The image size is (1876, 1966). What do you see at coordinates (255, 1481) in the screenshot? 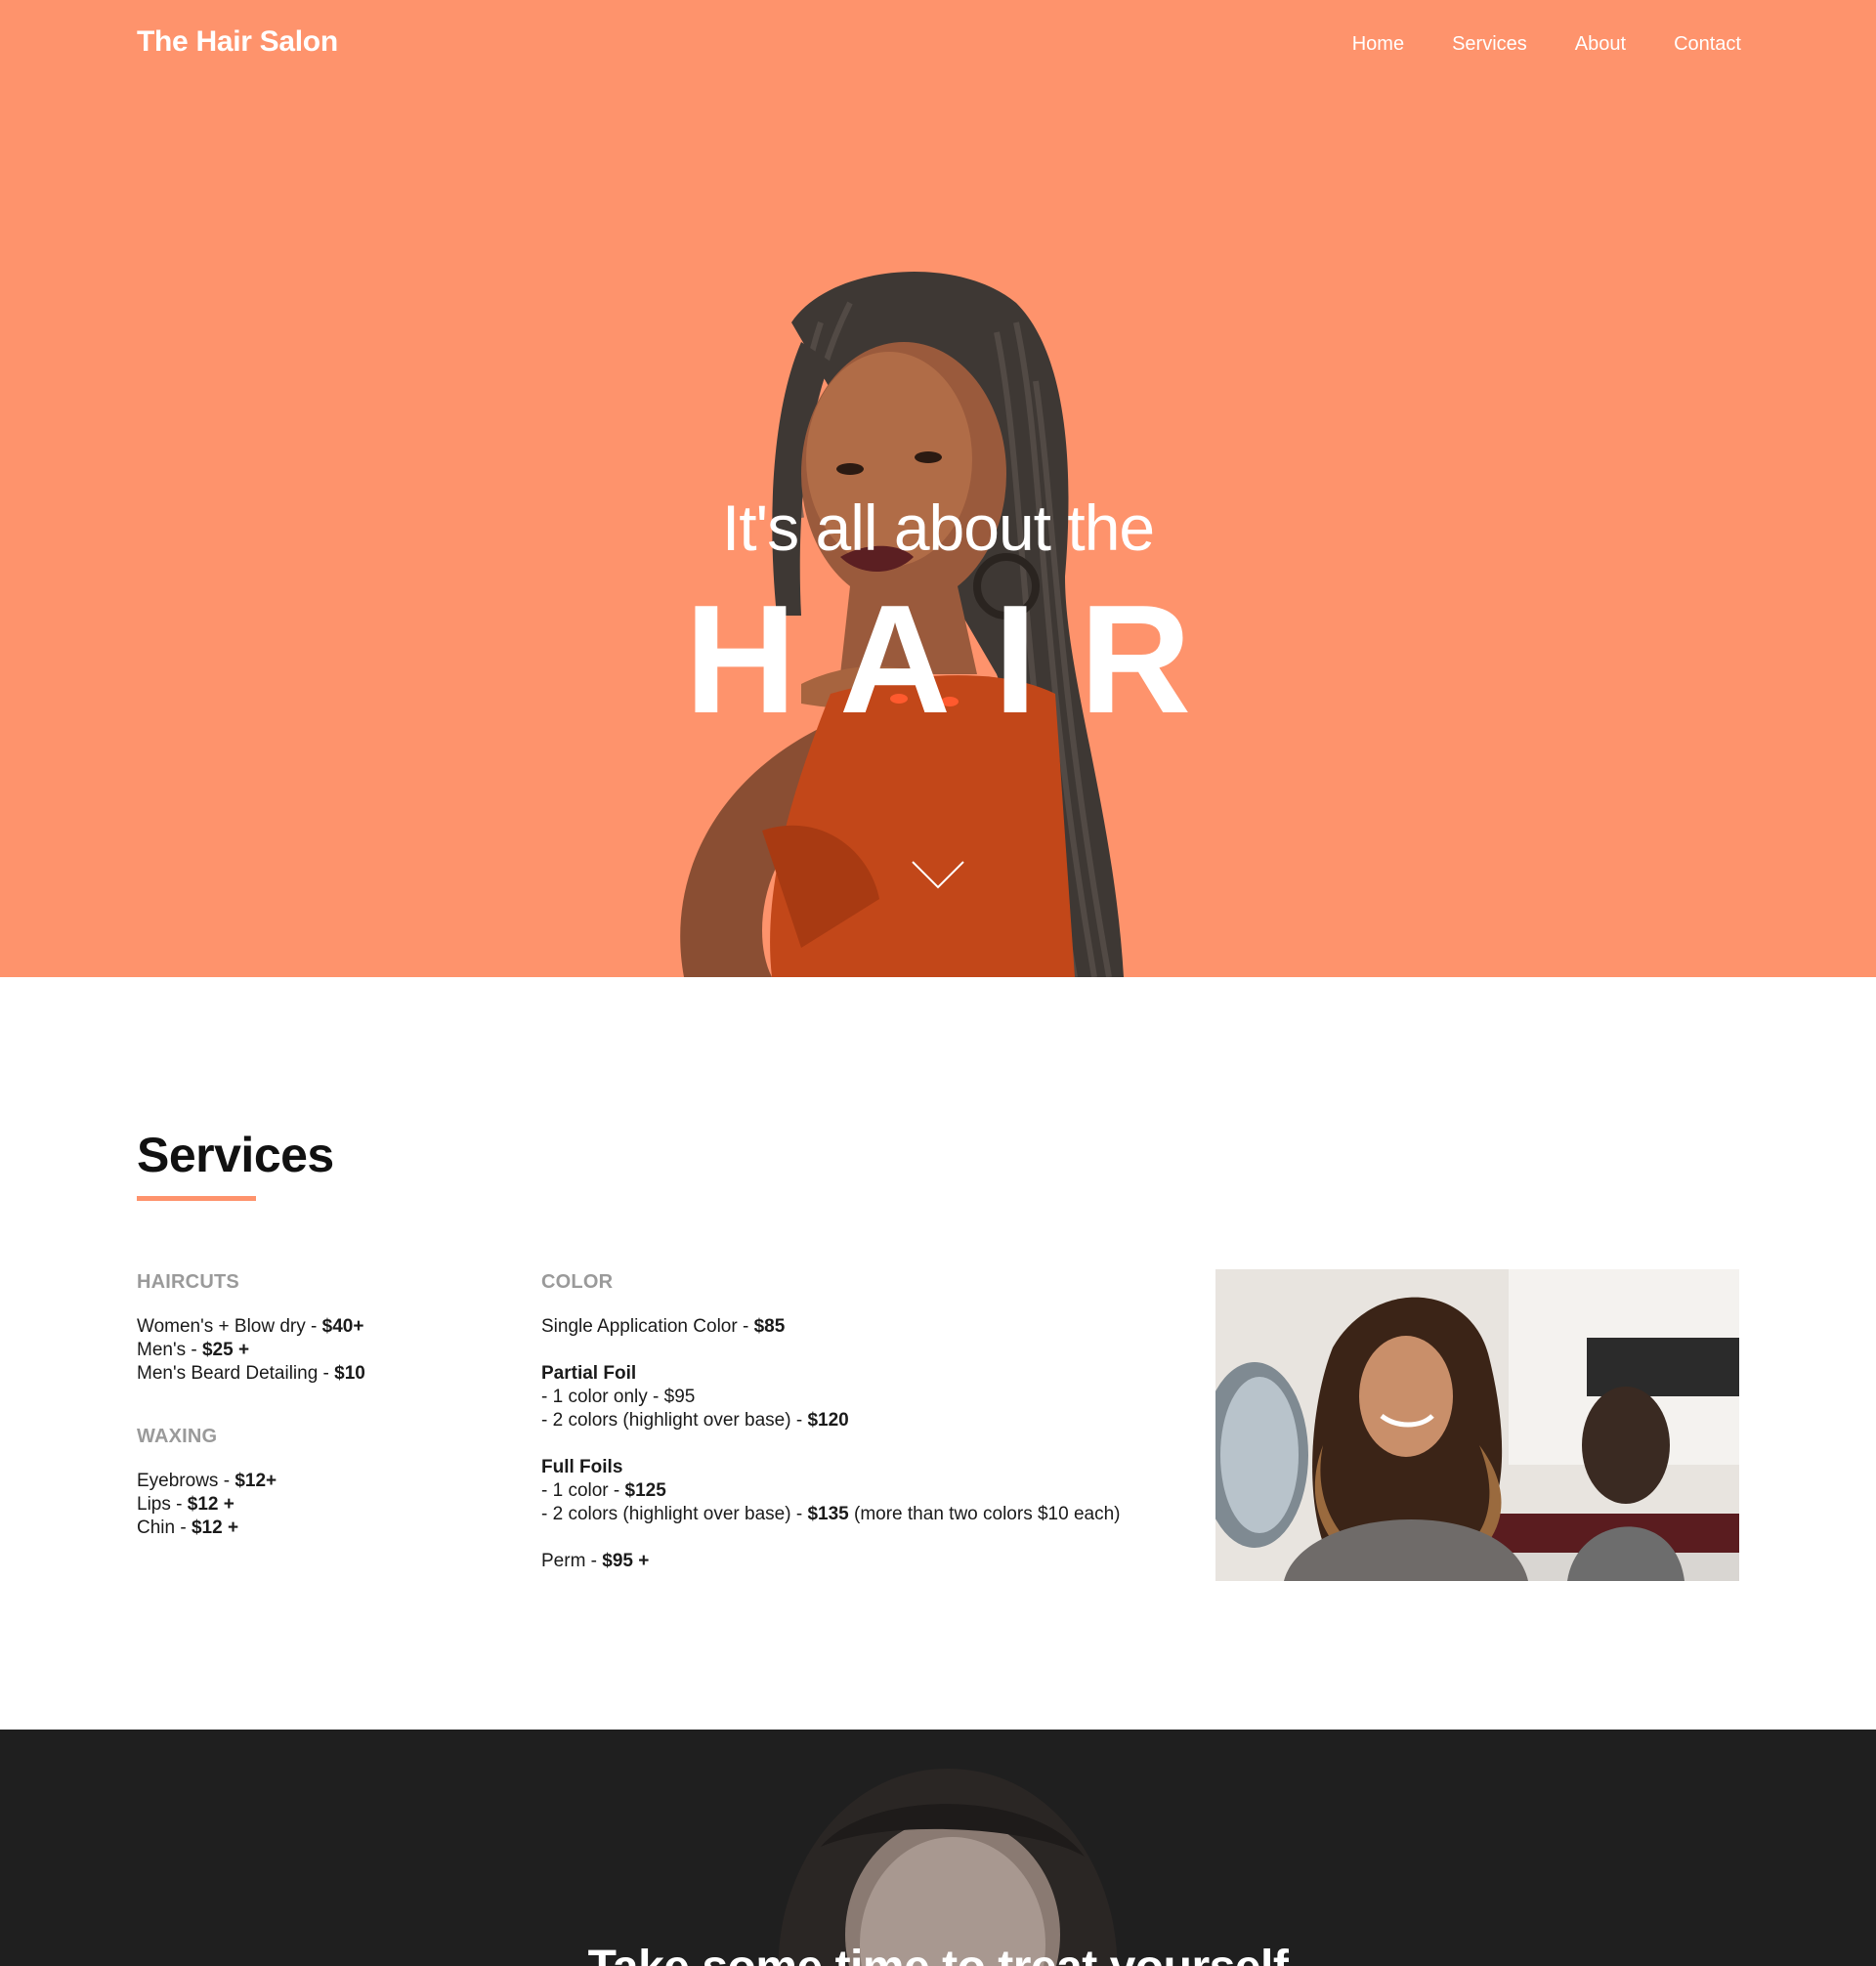
I see `service-price: $12+` at bounding box center [255, 1481].